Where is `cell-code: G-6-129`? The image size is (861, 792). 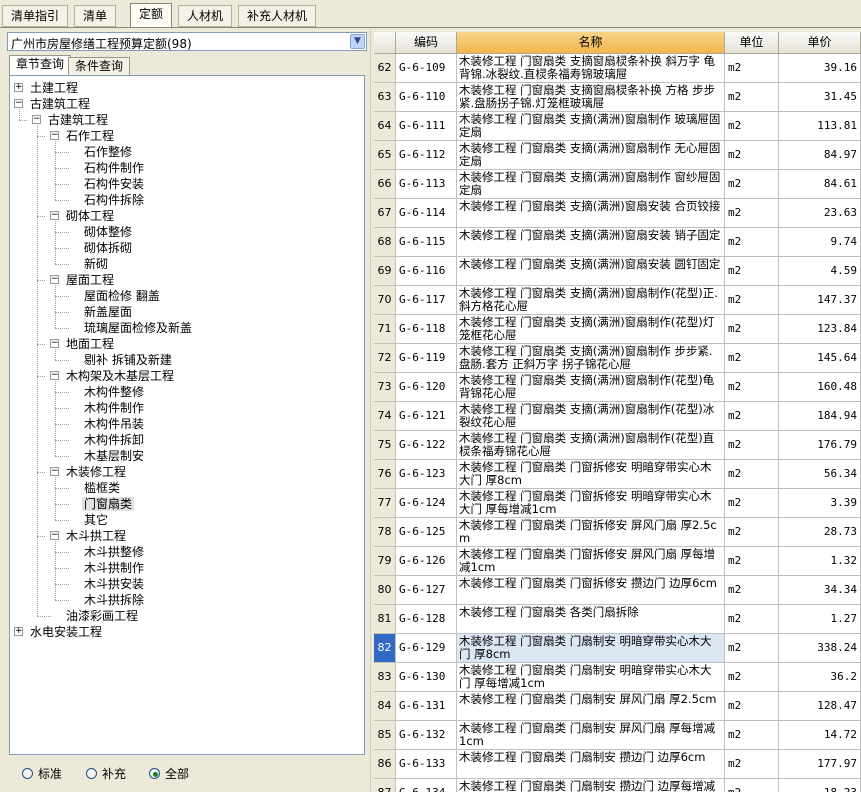
cell-code: G-6-129 is located at coordinates (426, 648).